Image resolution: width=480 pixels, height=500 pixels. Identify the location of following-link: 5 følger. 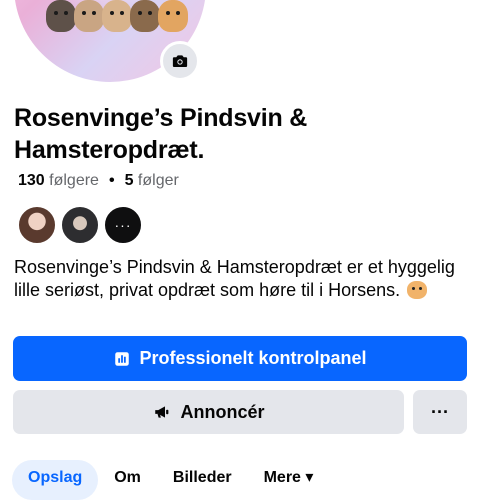
(152, 181).